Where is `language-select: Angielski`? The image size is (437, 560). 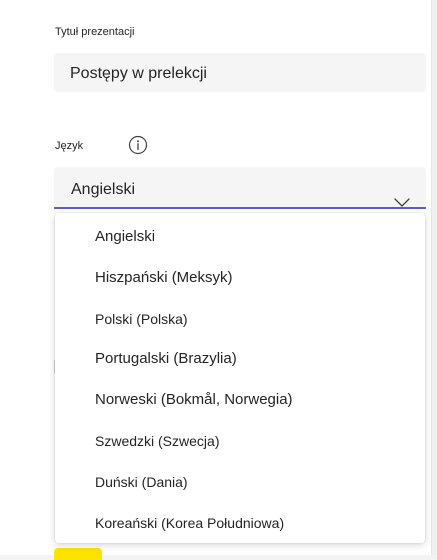 language-select: Angielski is located at coordinates (240, 188).